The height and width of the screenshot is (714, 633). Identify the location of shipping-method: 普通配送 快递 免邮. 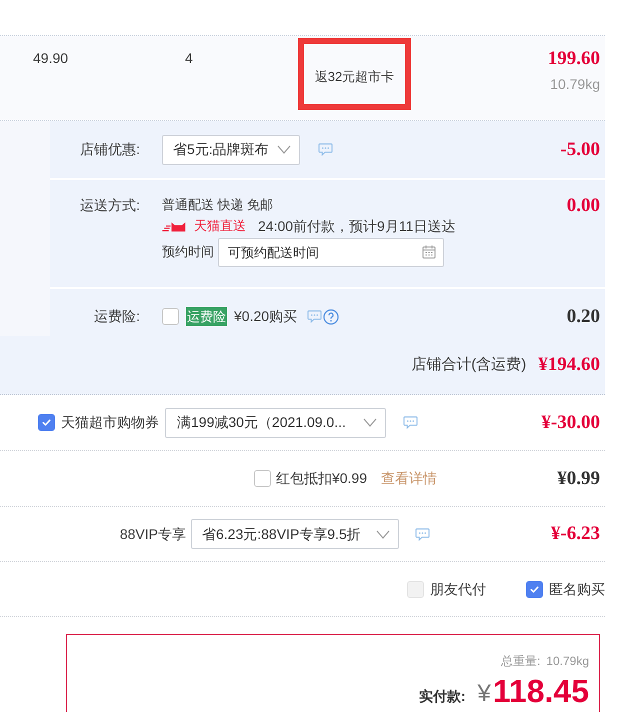
(218, 205).